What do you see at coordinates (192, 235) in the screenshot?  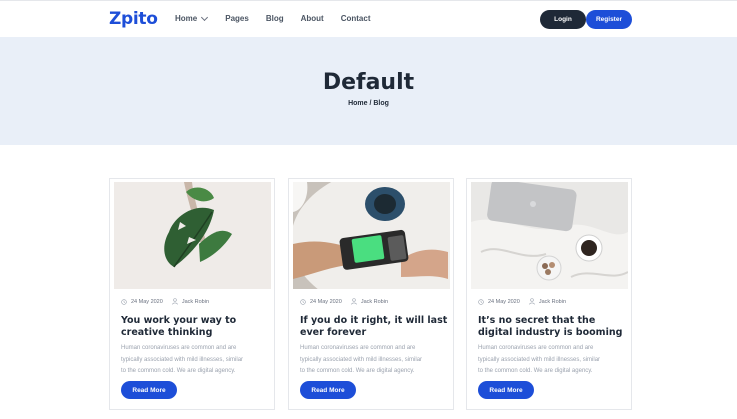 I see `hand-holding-plant-photo` at bounding box center [192, 235].